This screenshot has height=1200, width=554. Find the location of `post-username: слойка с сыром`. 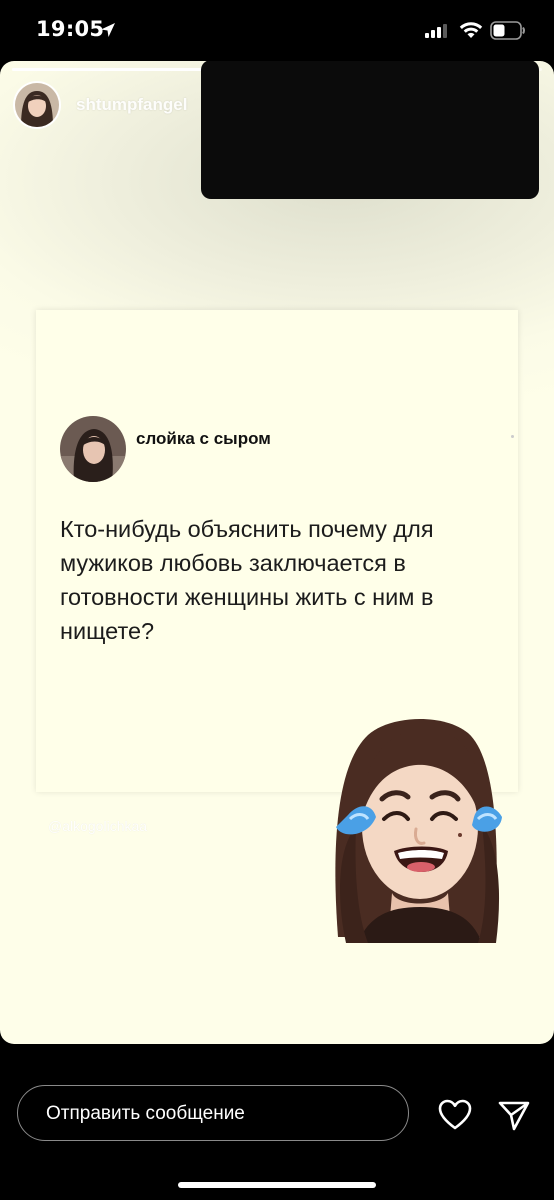

post-username: слойка с сыром is located at coordinates (203, 438).